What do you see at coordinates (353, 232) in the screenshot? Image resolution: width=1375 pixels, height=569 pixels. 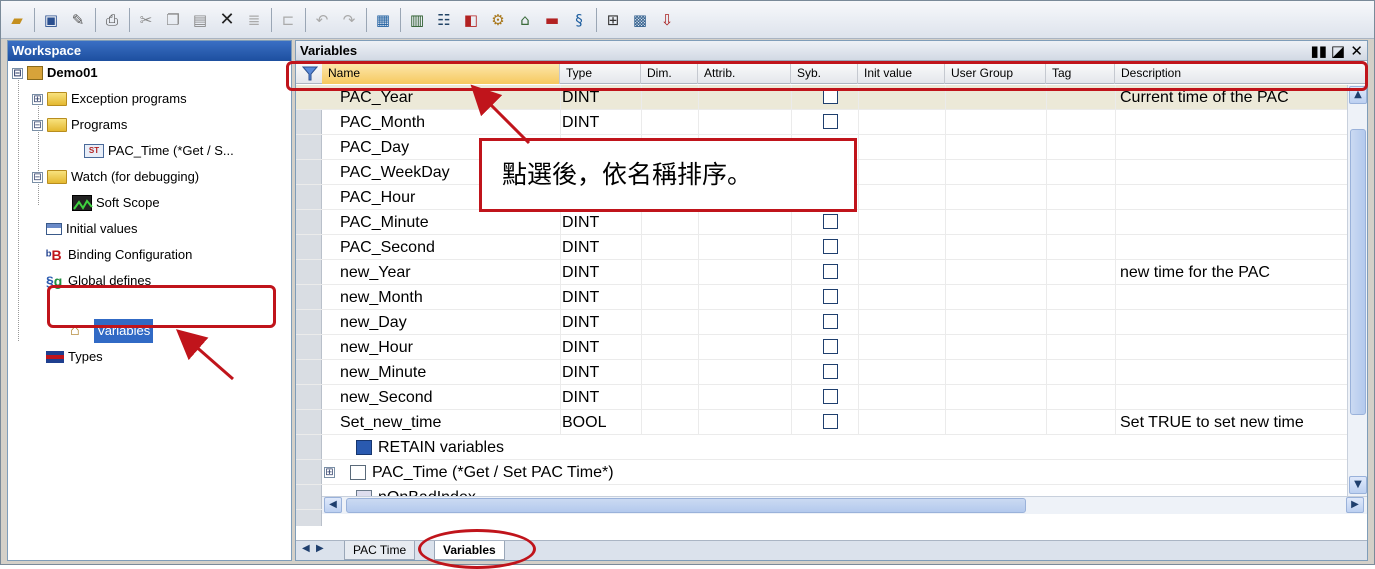 I see `annotation-arrows` at bounding box center [353, 232].